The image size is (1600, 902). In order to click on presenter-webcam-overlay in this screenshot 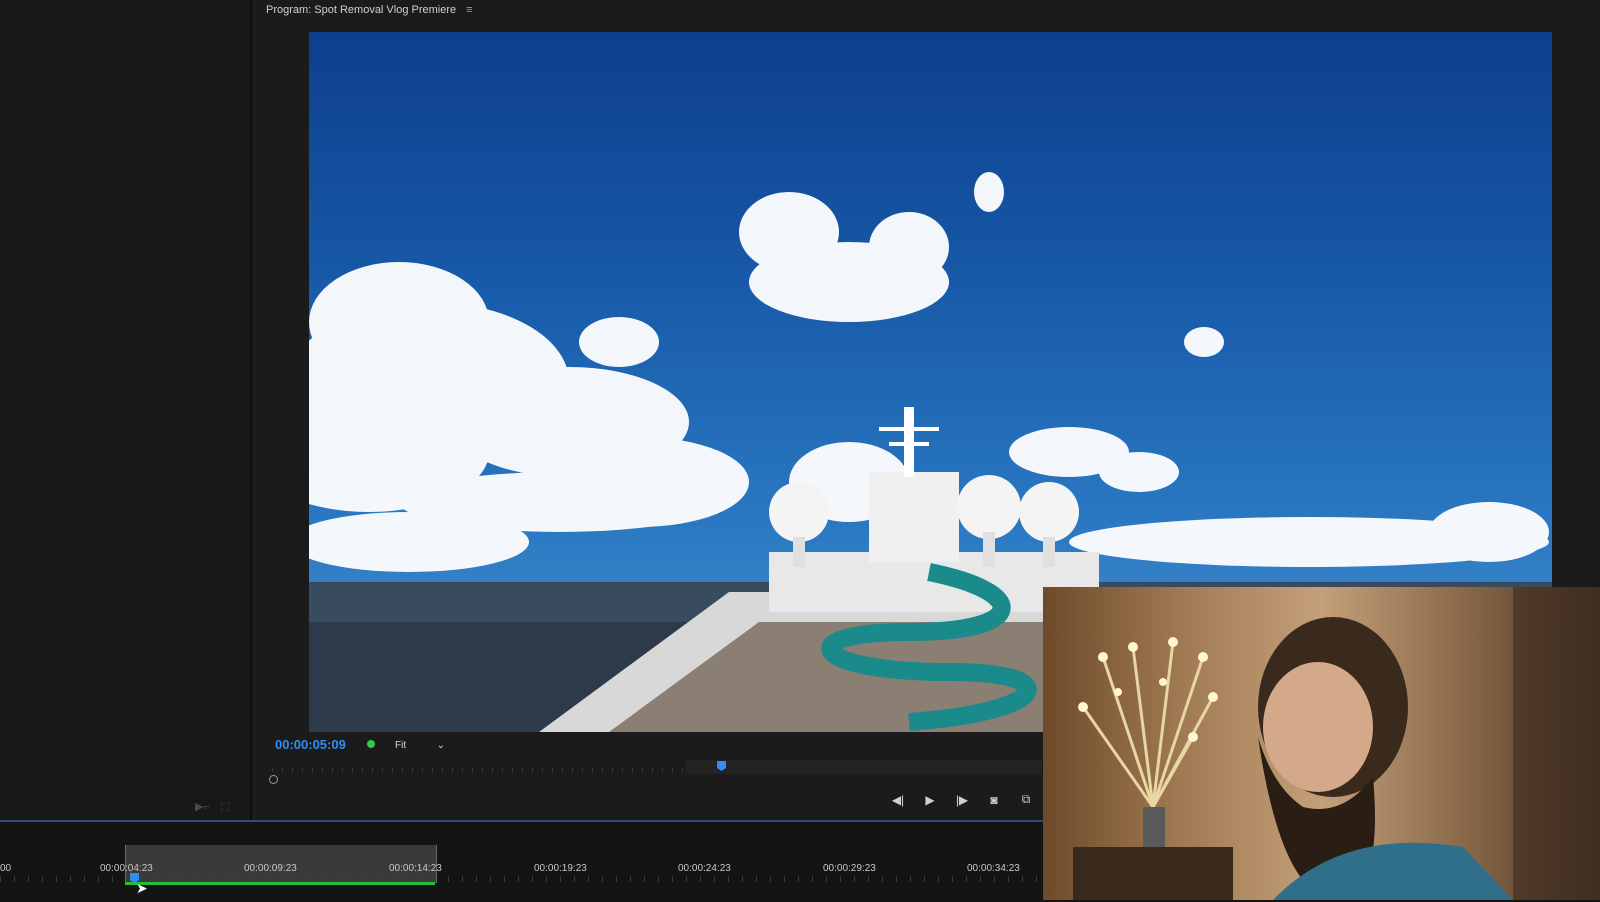, I will do `click(1321, 743)`.